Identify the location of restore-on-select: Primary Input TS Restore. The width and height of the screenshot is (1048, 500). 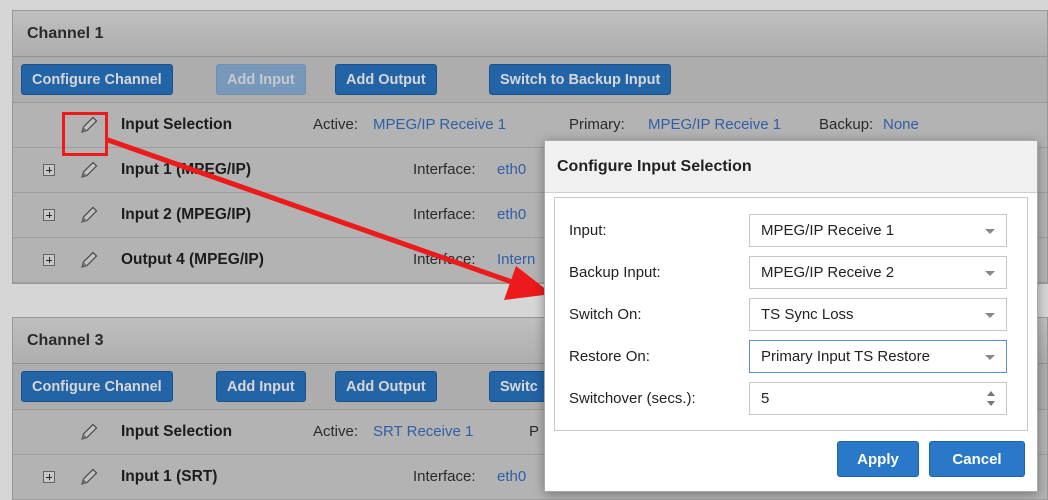
(878, 356).